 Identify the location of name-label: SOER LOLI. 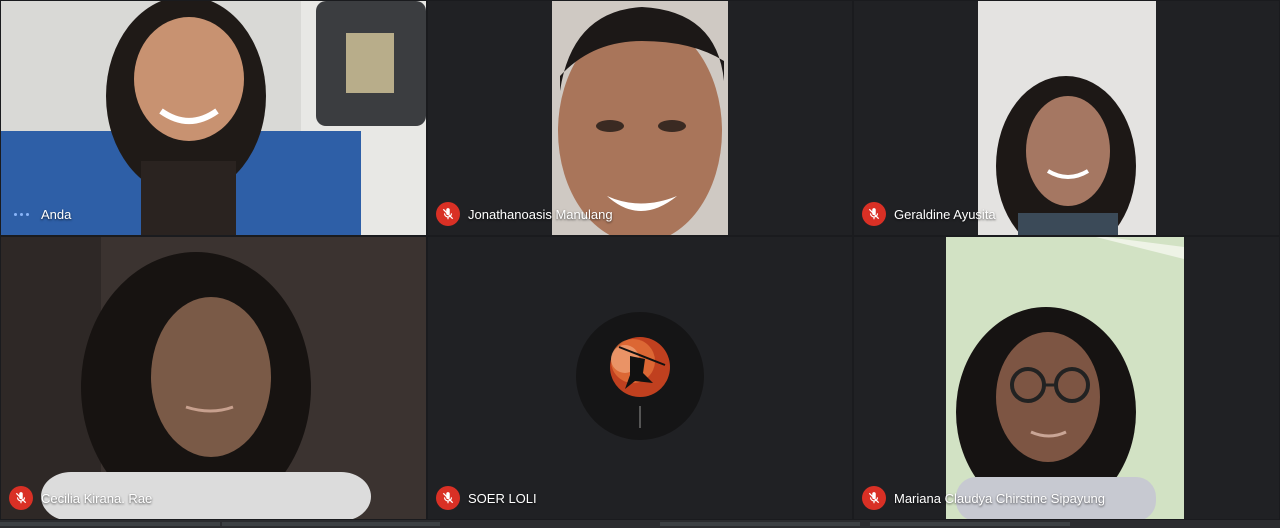
(486, 498).